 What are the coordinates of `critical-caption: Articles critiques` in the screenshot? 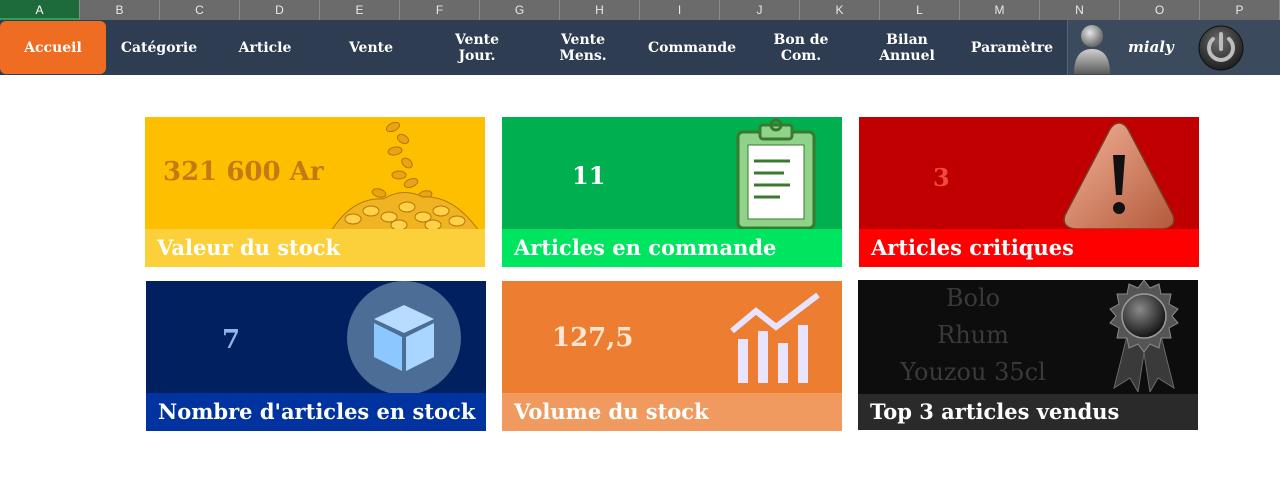 It's located at (1029, 248).